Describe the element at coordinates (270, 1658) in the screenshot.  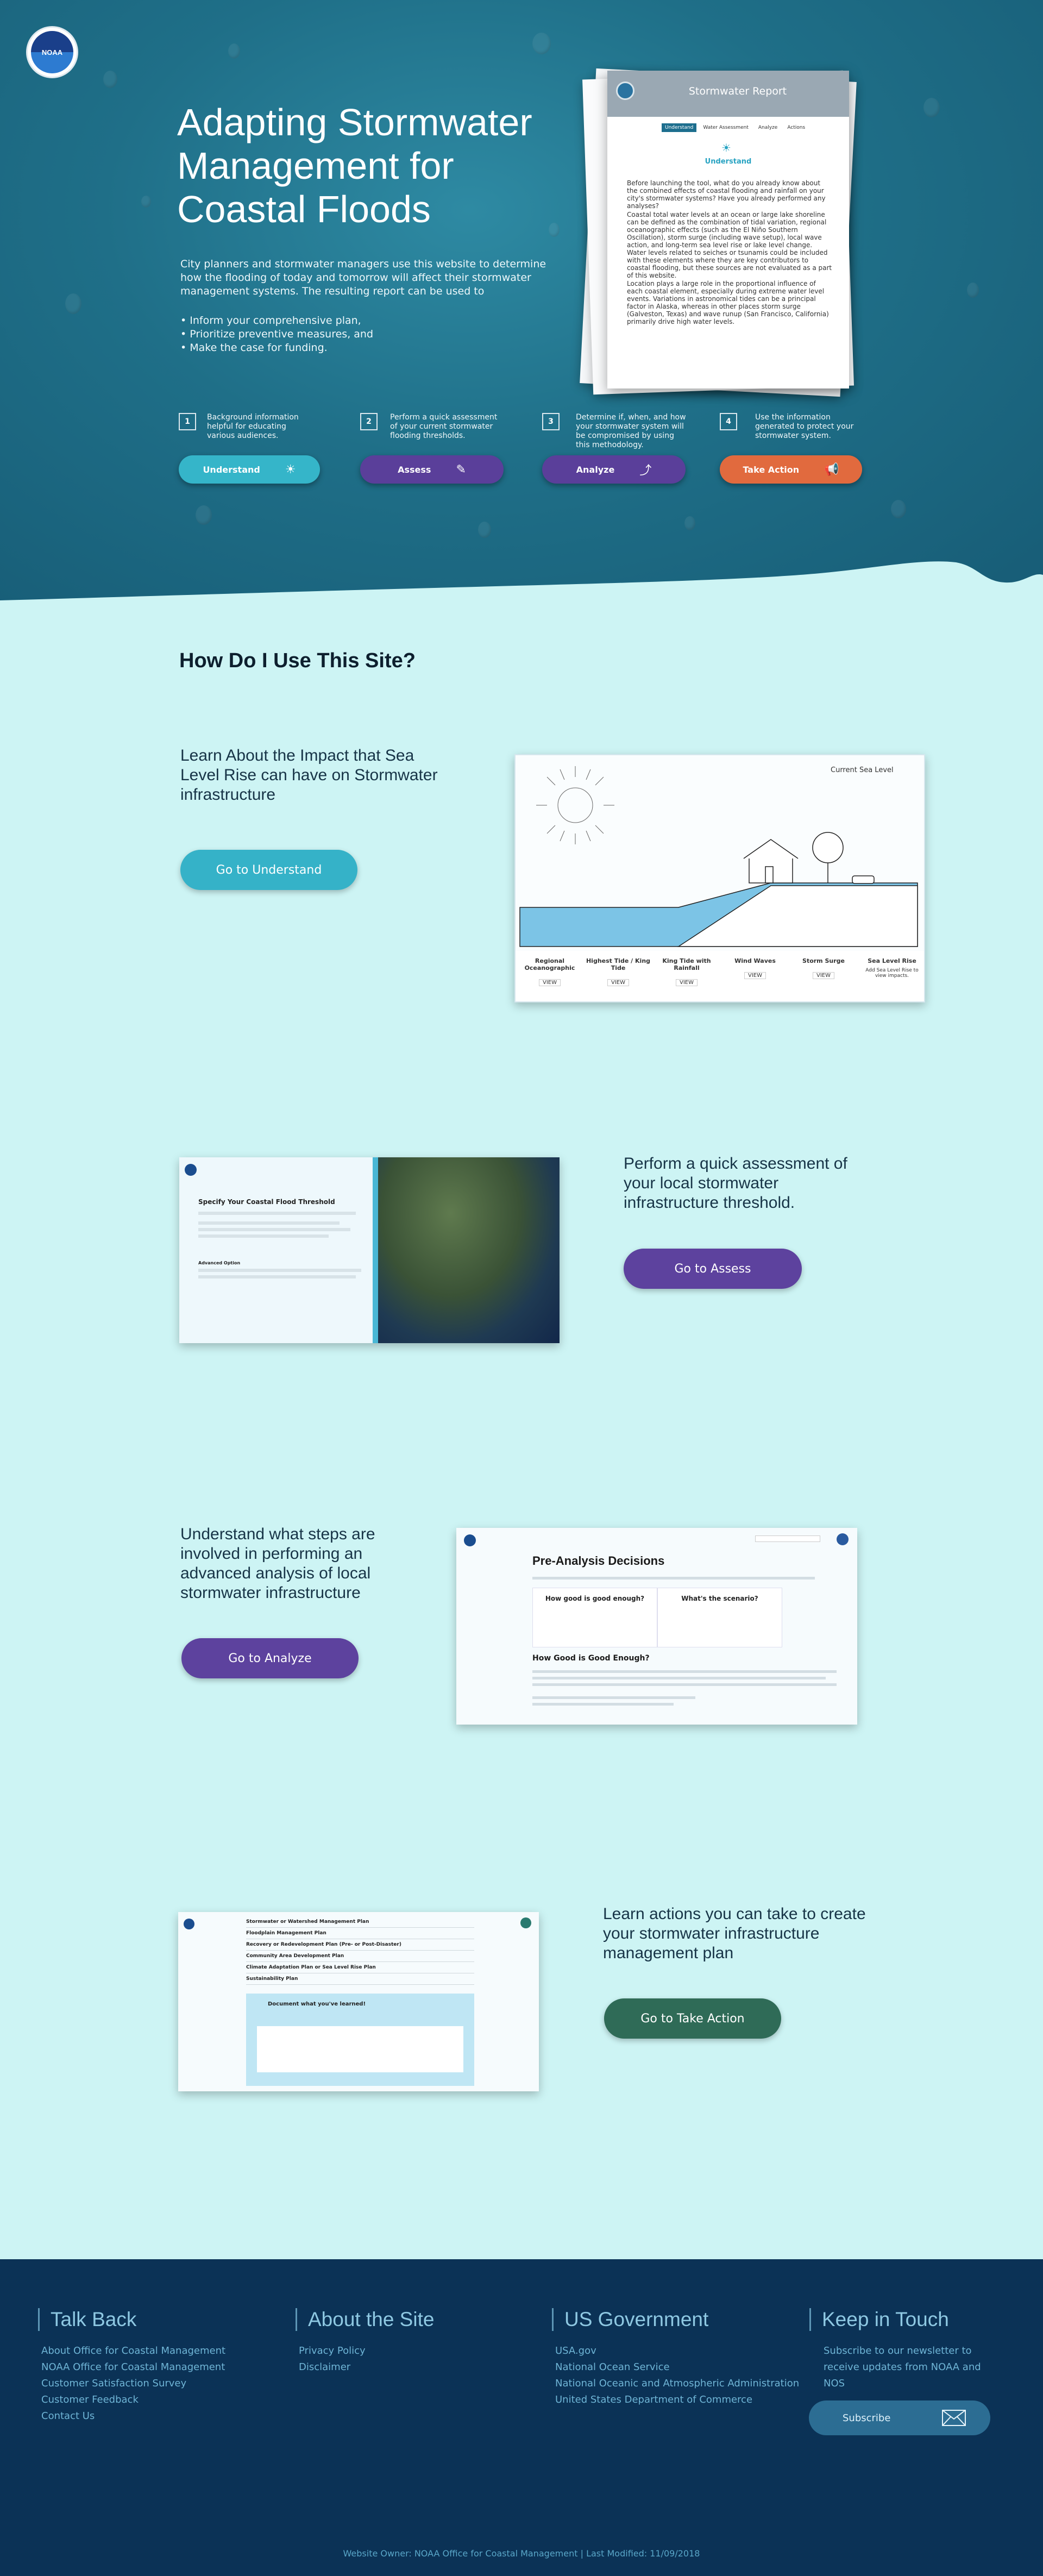
I see `go-to-analyze-button: Go to Analyze` at that location.